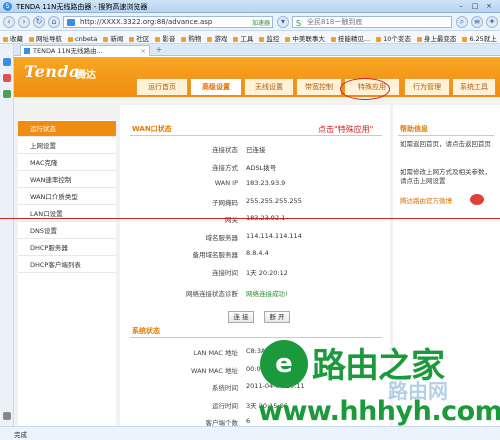  I want to click on close-icon: ×, so click(489, 6).